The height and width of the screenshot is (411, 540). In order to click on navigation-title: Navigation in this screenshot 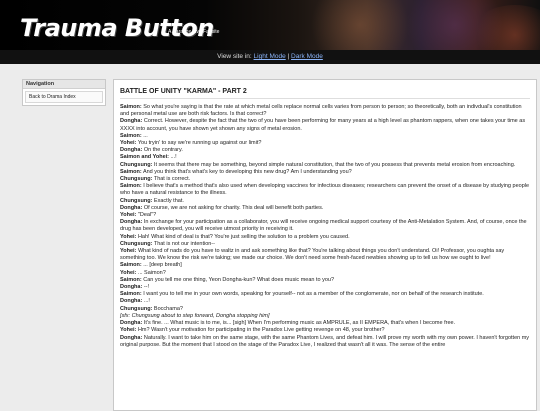, I will do `click(64, 84)`.